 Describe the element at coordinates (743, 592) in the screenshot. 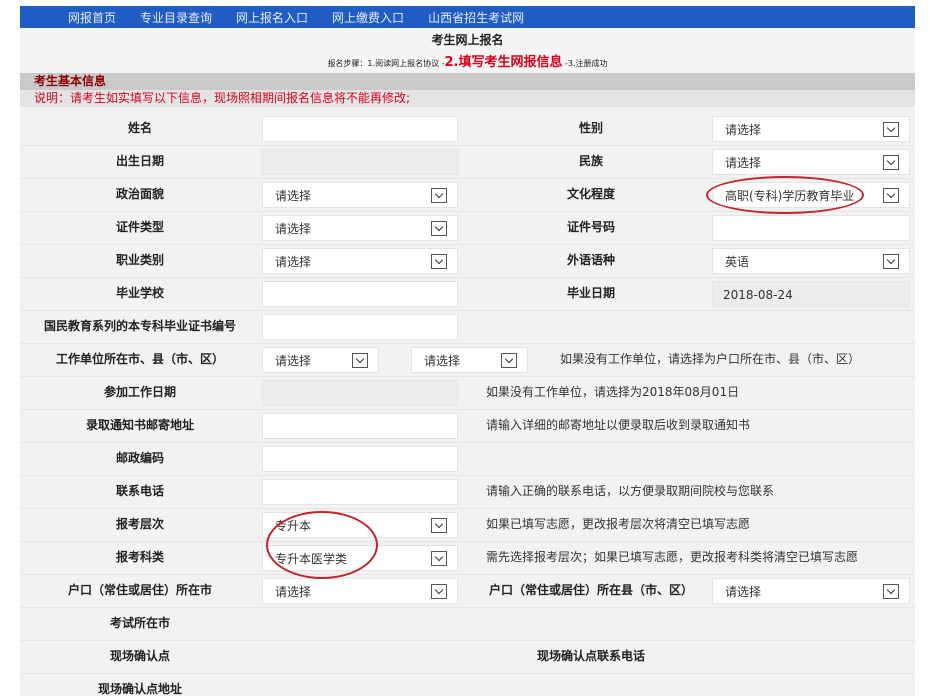

I see `hukou-county-value: 请选择` at that location.